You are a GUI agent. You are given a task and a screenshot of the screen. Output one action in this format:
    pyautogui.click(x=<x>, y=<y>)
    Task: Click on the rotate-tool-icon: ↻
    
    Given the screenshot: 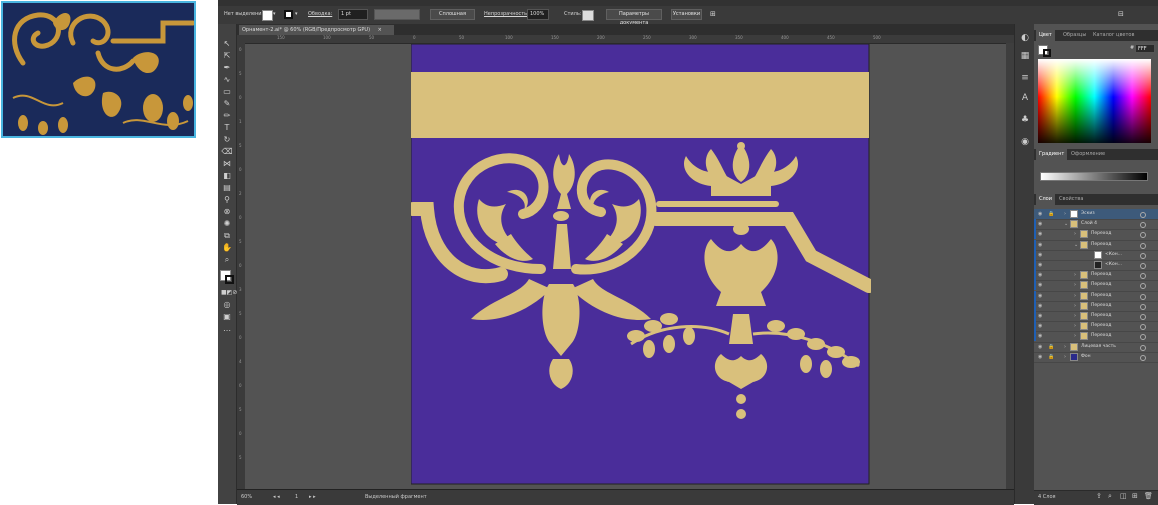 What is the action you would take?
    pyautogui.click(x=227, y=140)
    